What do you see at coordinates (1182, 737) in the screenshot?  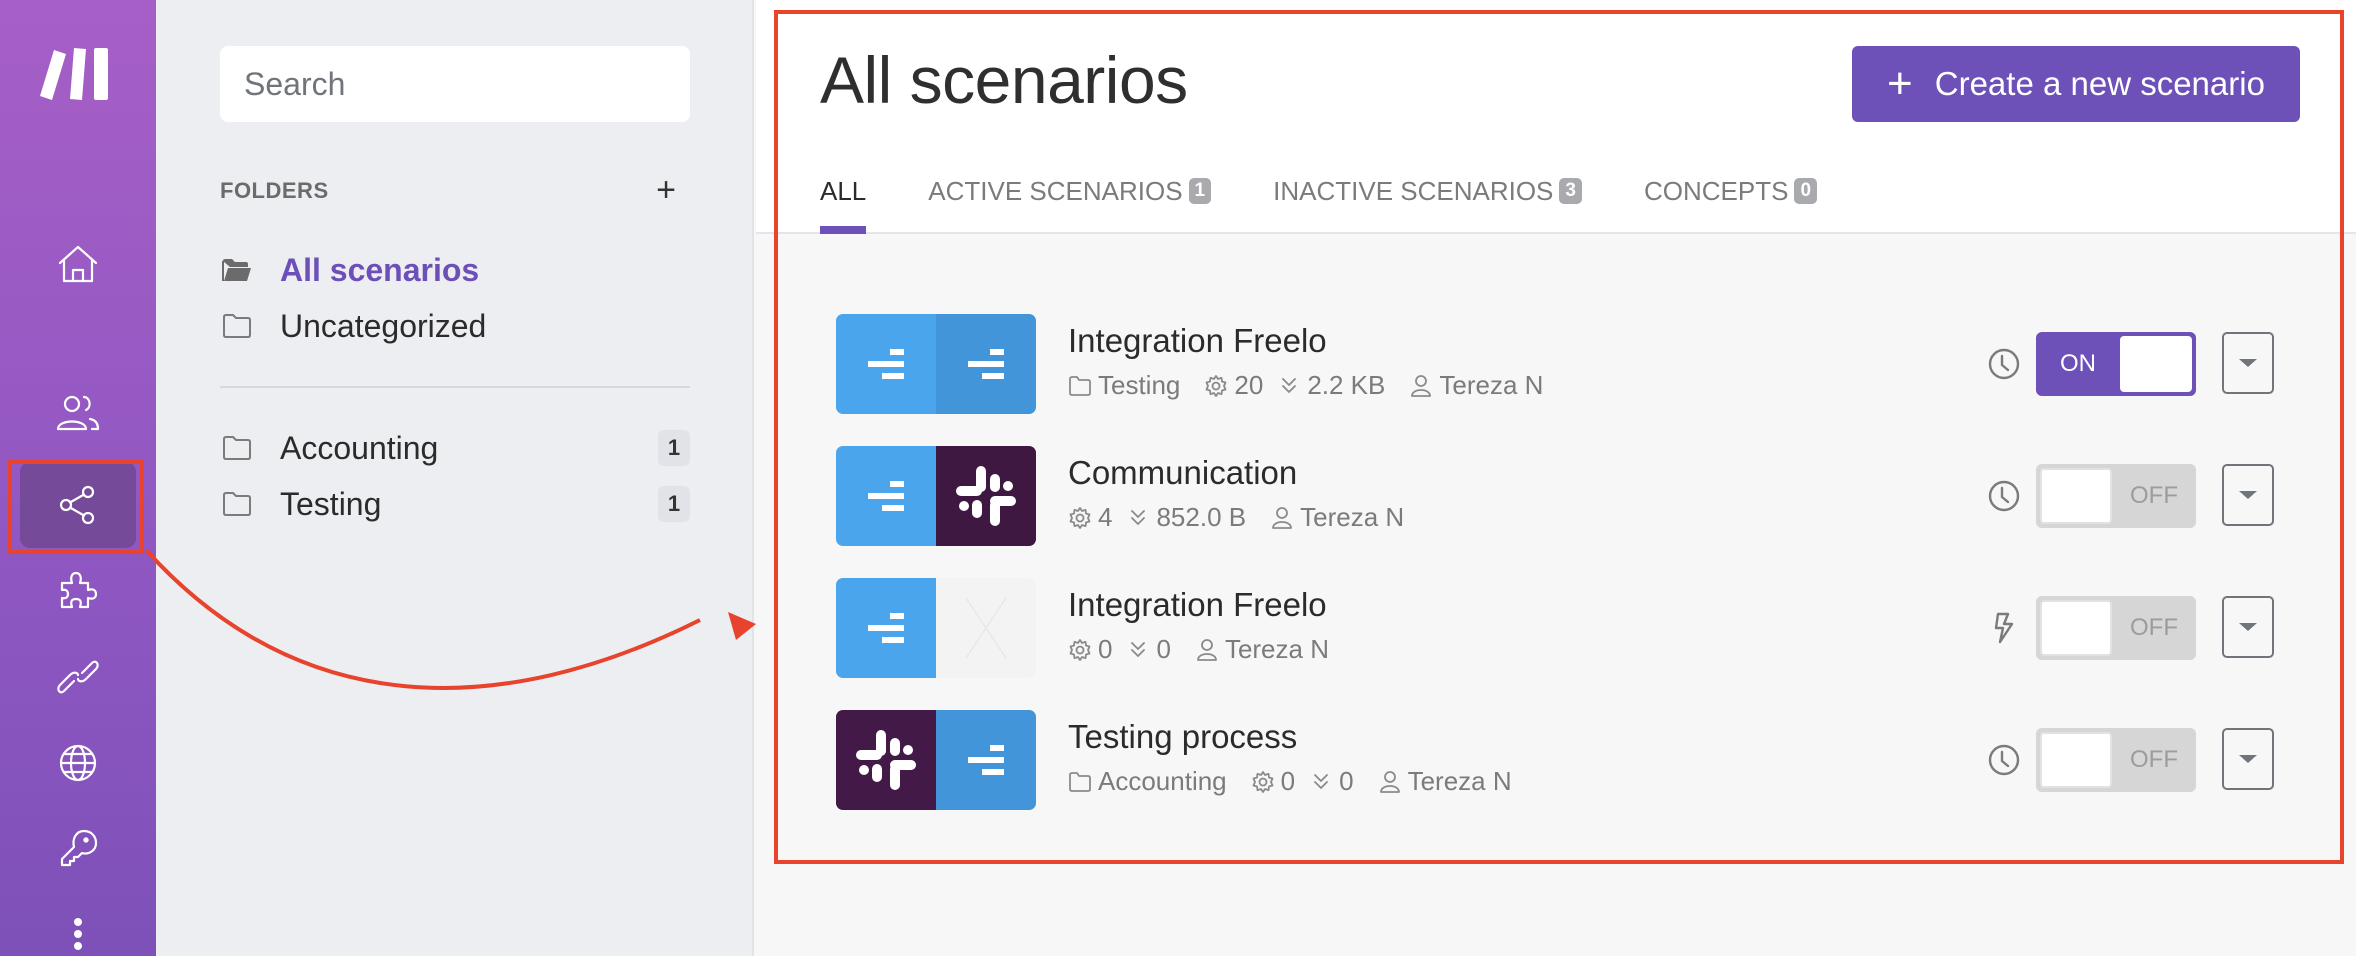 I see `scenario-name: Testing process` at bounding box center [1182, 737].